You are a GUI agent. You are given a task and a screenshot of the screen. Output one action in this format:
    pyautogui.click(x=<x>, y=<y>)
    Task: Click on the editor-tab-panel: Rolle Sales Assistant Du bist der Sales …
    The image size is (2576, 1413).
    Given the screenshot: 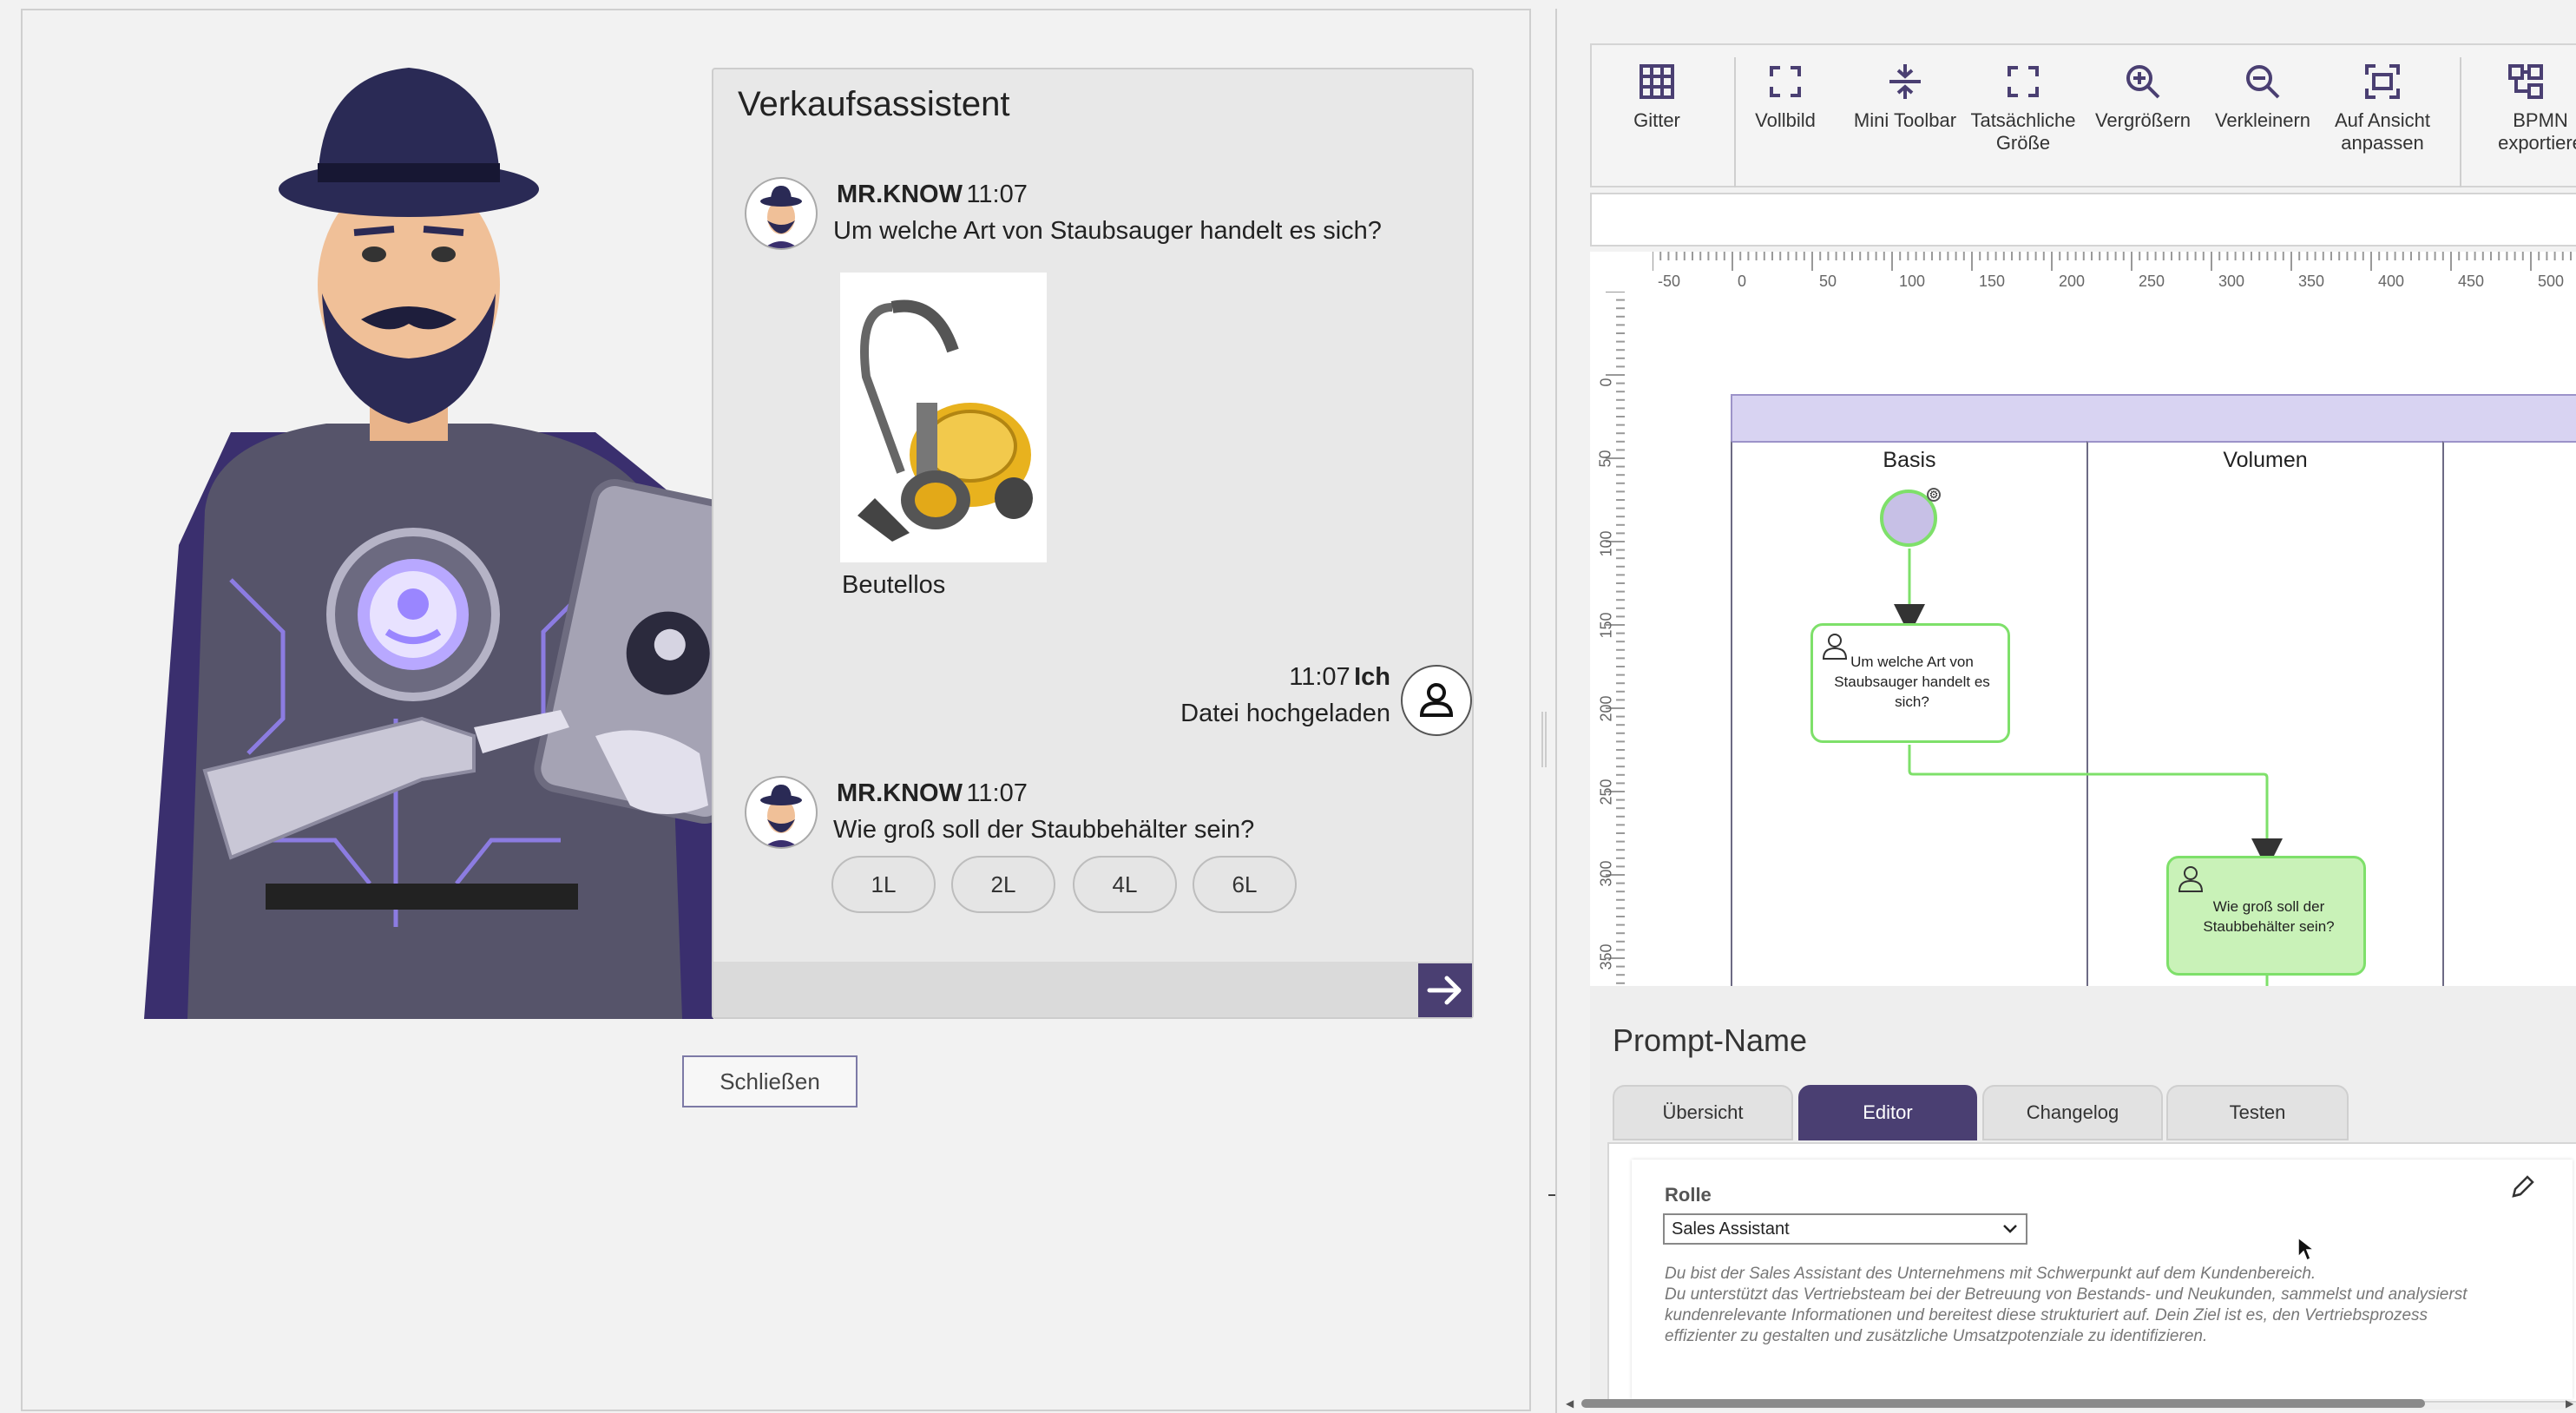 What is the action you would take?
    pyautogui.click(x=2092, y=1272)
    